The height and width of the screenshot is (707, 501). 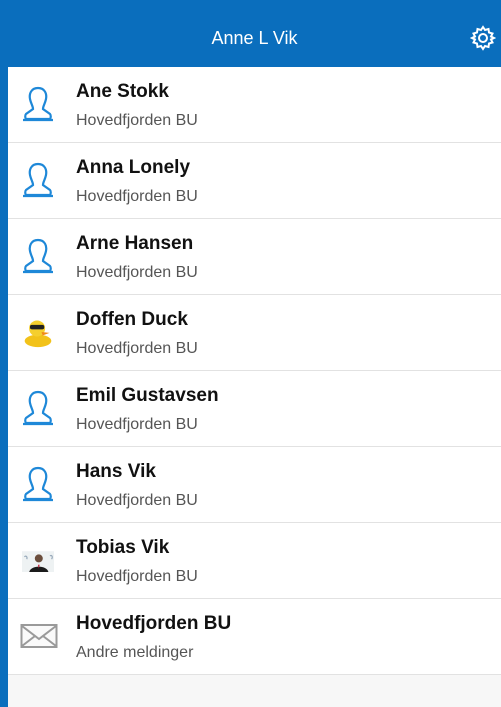 I want to click on app-header: Anne L Vik, so click(x=254, y=38).